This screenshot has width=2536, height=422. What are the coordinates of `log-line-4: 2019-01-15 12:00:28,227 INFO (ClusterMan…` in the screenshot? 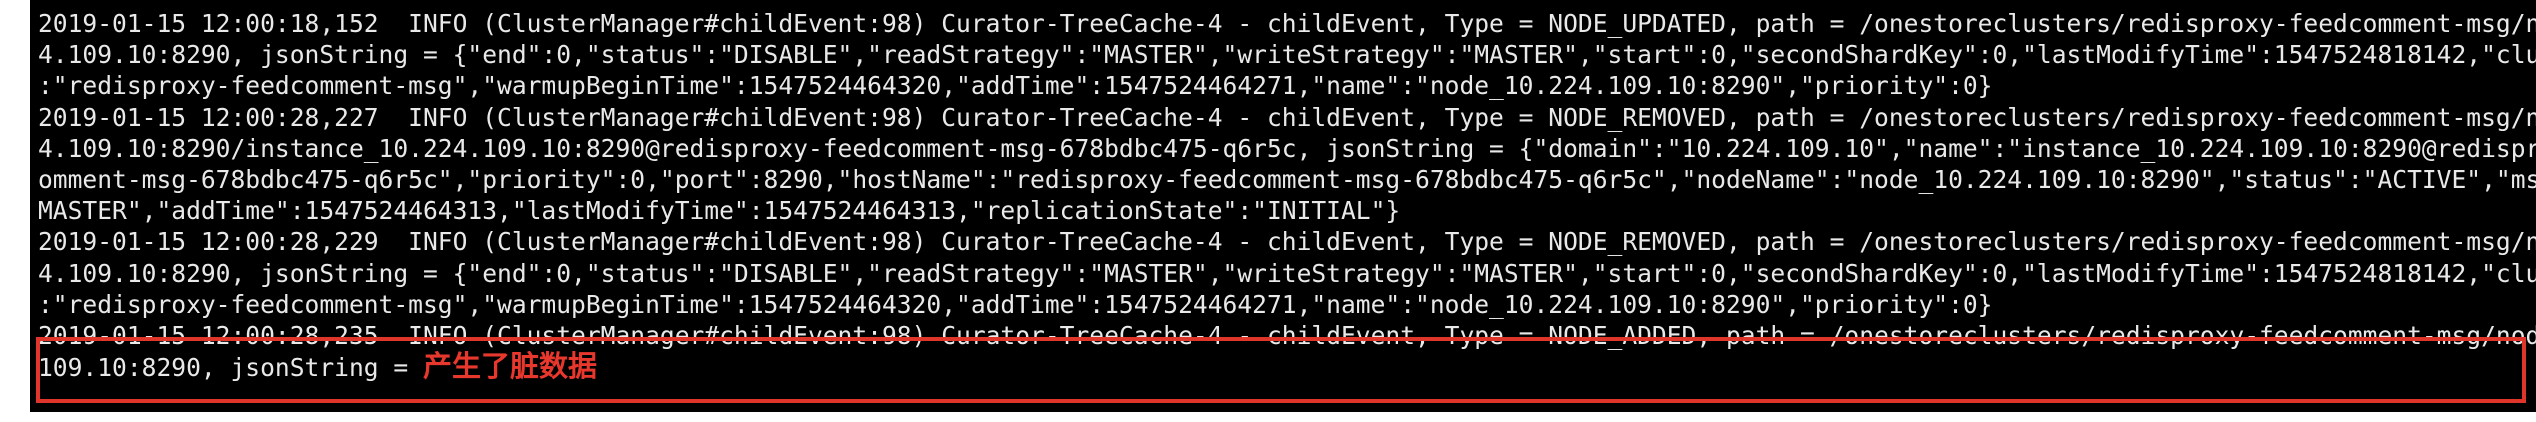 It's located at (1287, 117).